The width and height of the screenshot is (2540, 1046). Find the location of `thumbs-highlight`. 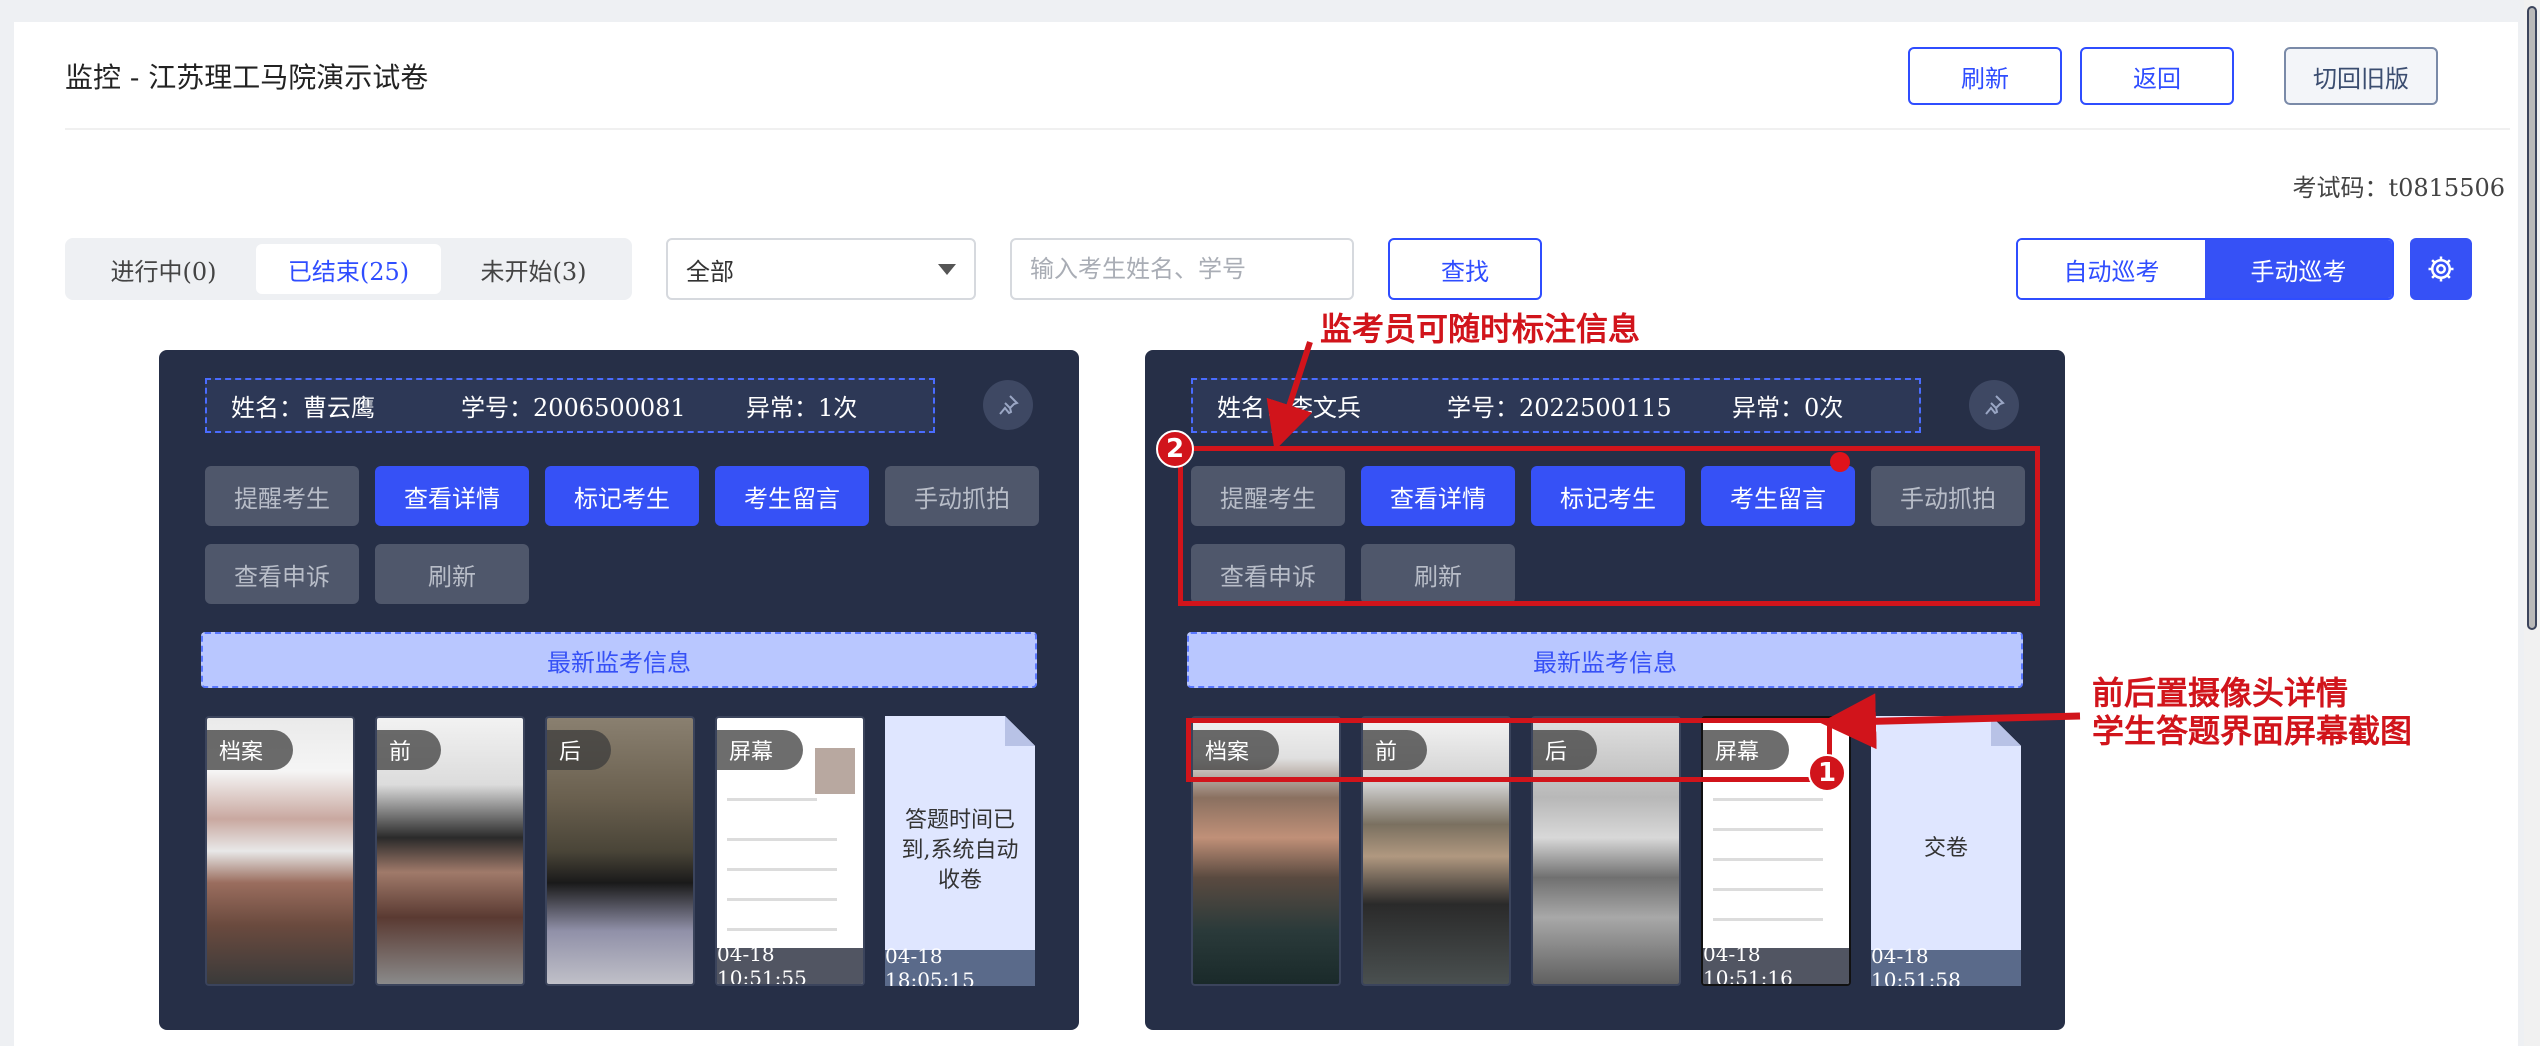

thumbs-highlight is located at coordinates (1509, 750).